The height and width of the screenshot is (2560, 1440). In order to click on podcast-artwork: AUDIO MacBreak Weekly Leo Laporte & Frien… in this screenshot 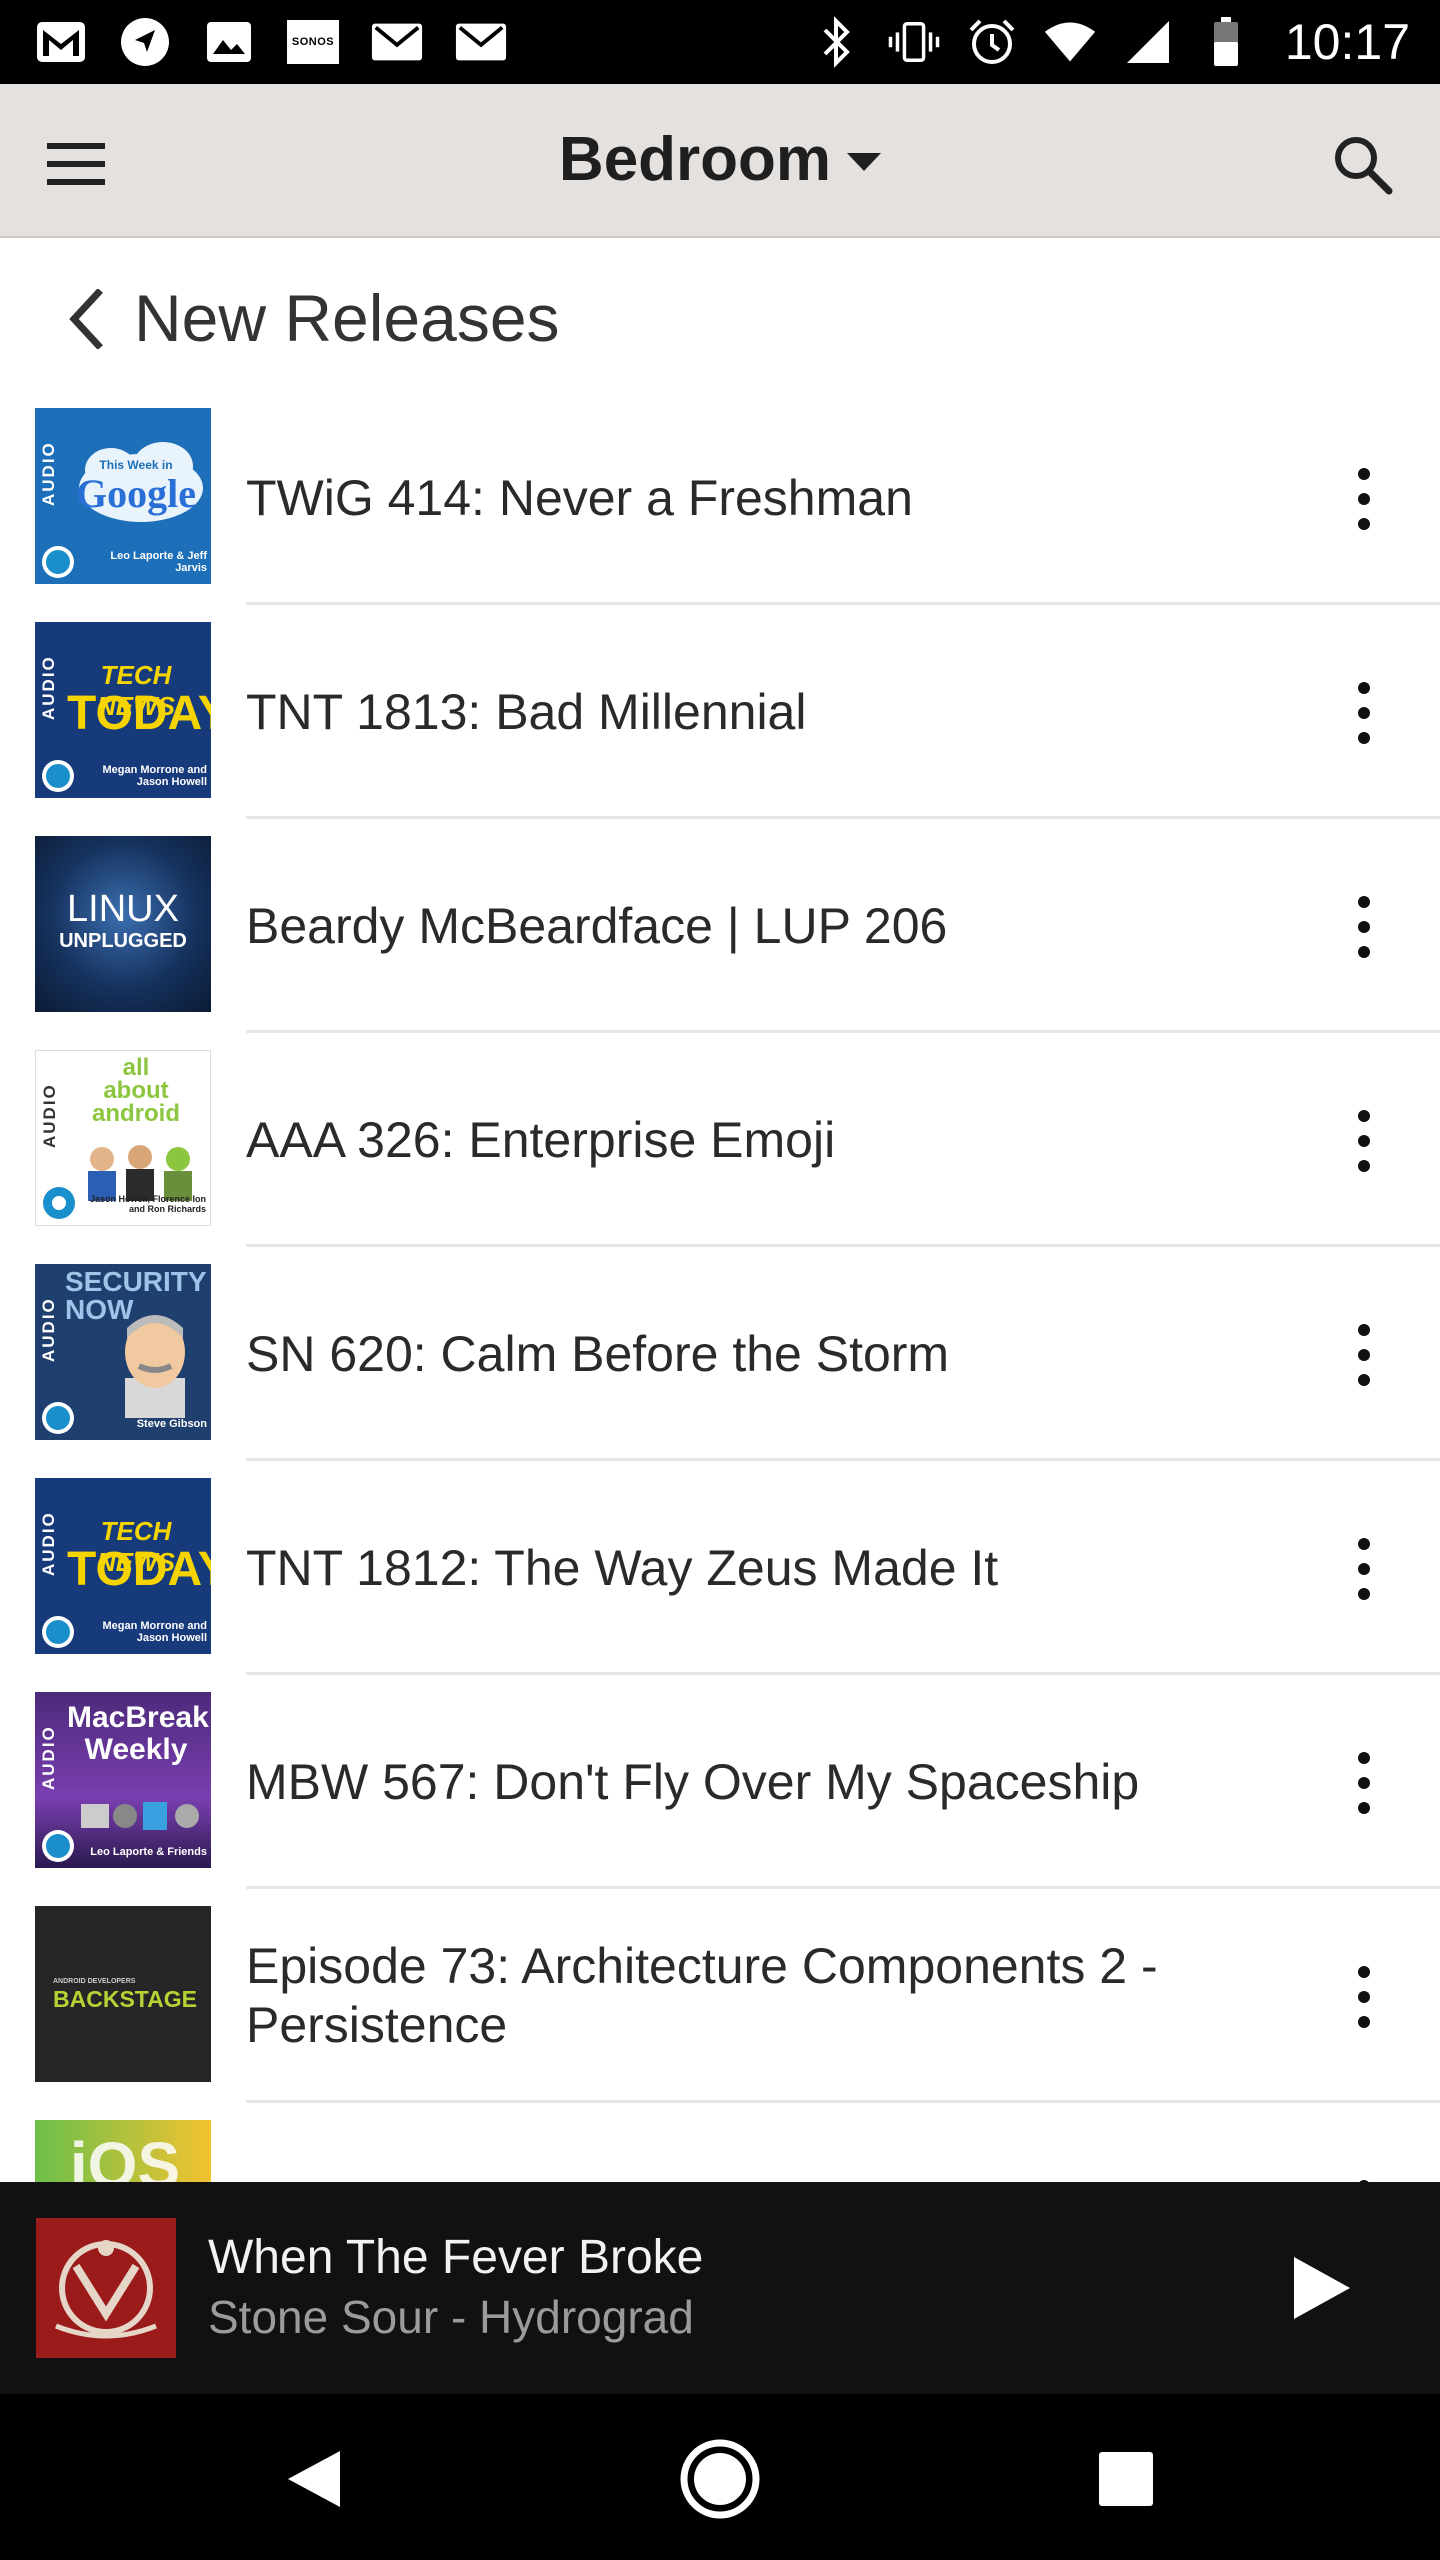, I will do `click(123, 1780)`.